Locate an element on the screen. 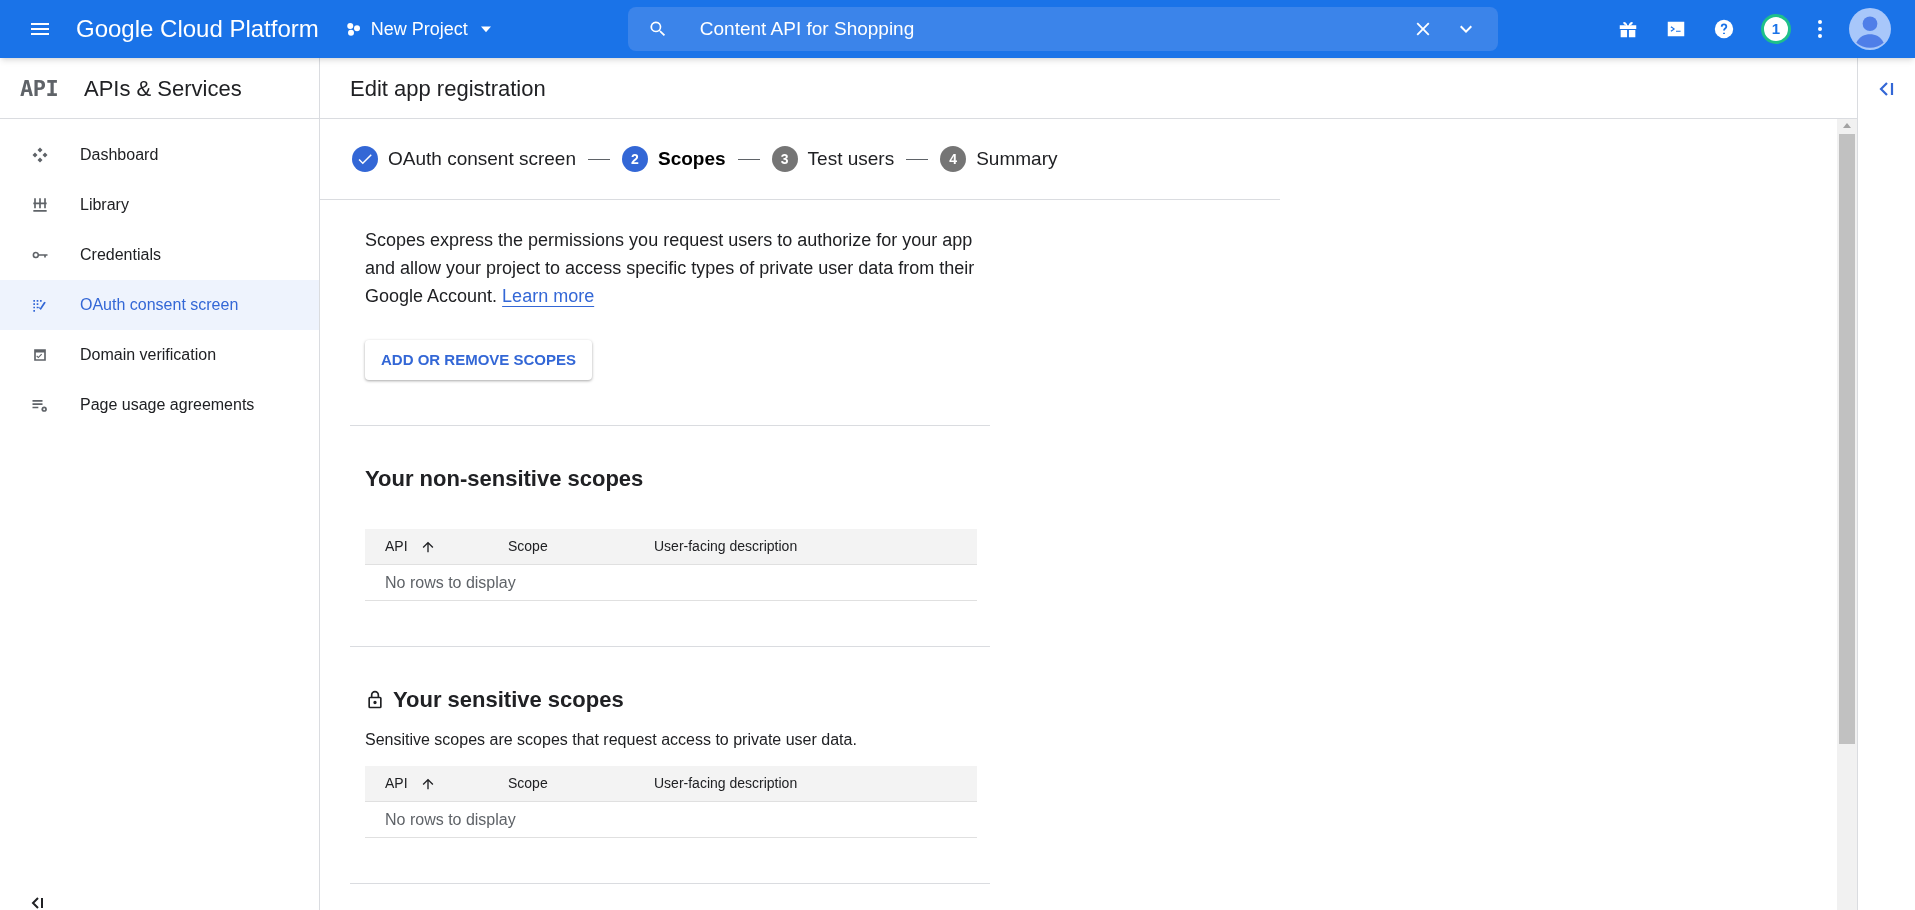 This screenshot has width=1915, height=910. sidebar-item: Dashboard is located at coordinates (159, 155).